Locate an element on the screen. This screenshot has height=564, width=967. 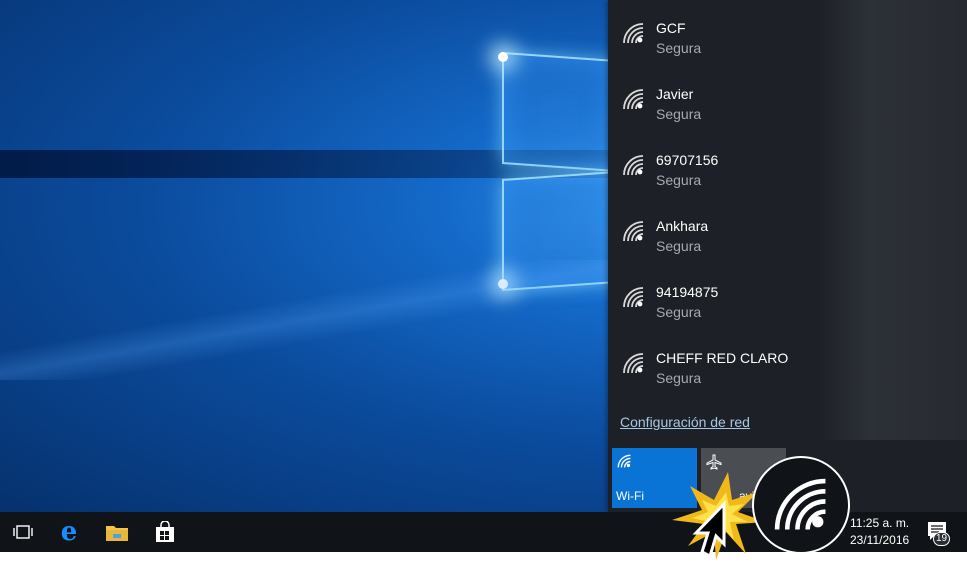
wifi-tray-icon is located at coordinates (800, 504).